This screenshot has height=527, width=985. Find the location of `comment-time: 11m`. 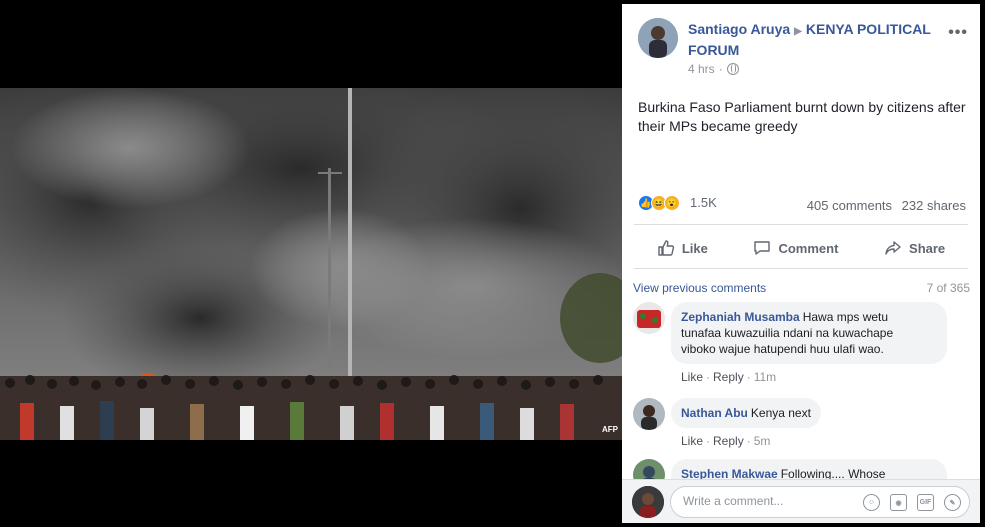

comment-time: 11m is located at coordinates (765, 377).